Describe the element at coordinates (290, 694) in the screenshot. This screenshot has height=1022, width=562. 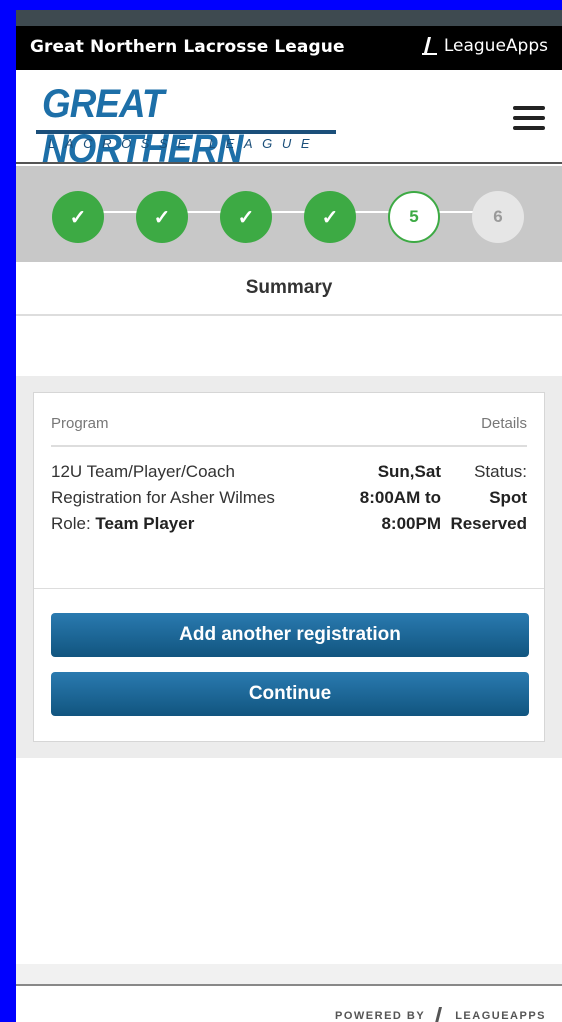
I see `continue-button: Continue` at that location.